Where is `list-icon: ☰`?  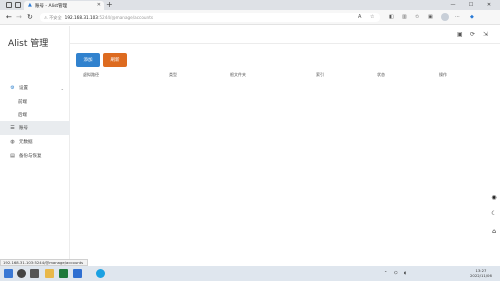
list-icon: ☰ is located at coordinates (12, 128).